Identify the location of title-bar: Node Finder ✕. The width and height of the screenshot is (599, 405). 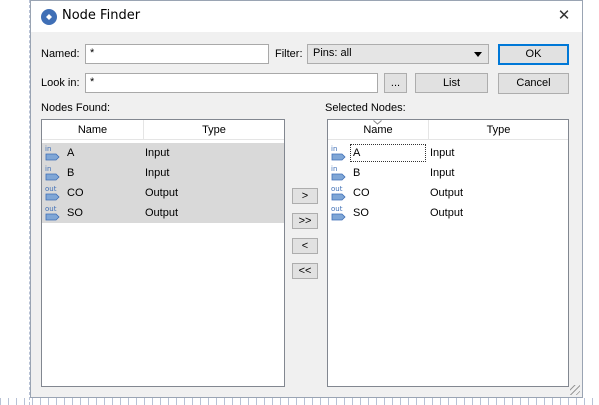
(306, 16).